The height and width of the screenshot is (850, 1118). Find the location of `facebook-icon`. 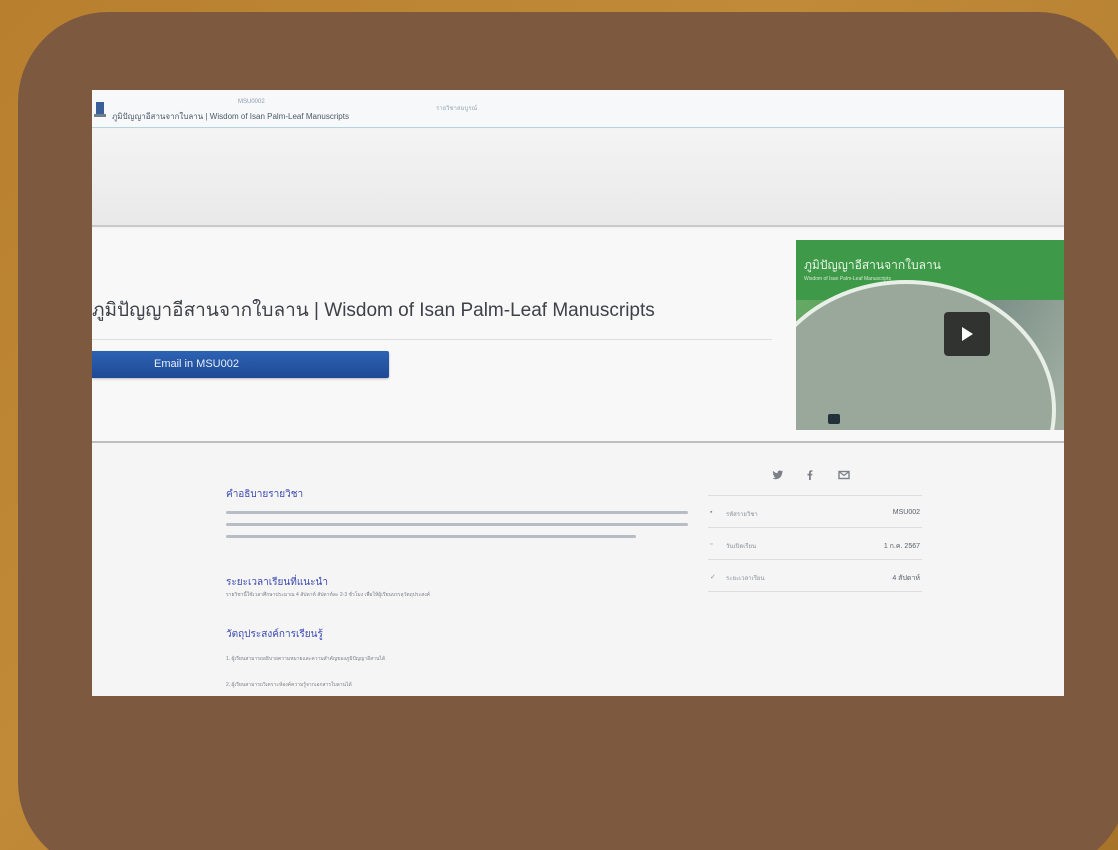

facebook-icon is located at coordinates (810, 475).